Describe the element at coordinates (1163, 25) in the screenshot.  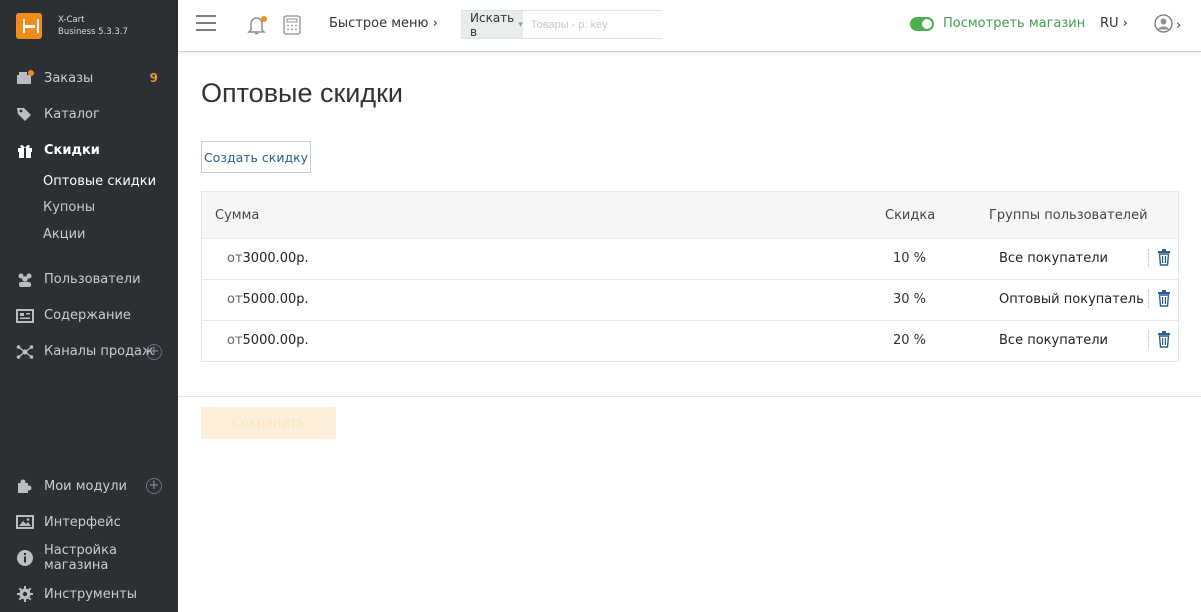
I see `user-avatar-icon` at that location.